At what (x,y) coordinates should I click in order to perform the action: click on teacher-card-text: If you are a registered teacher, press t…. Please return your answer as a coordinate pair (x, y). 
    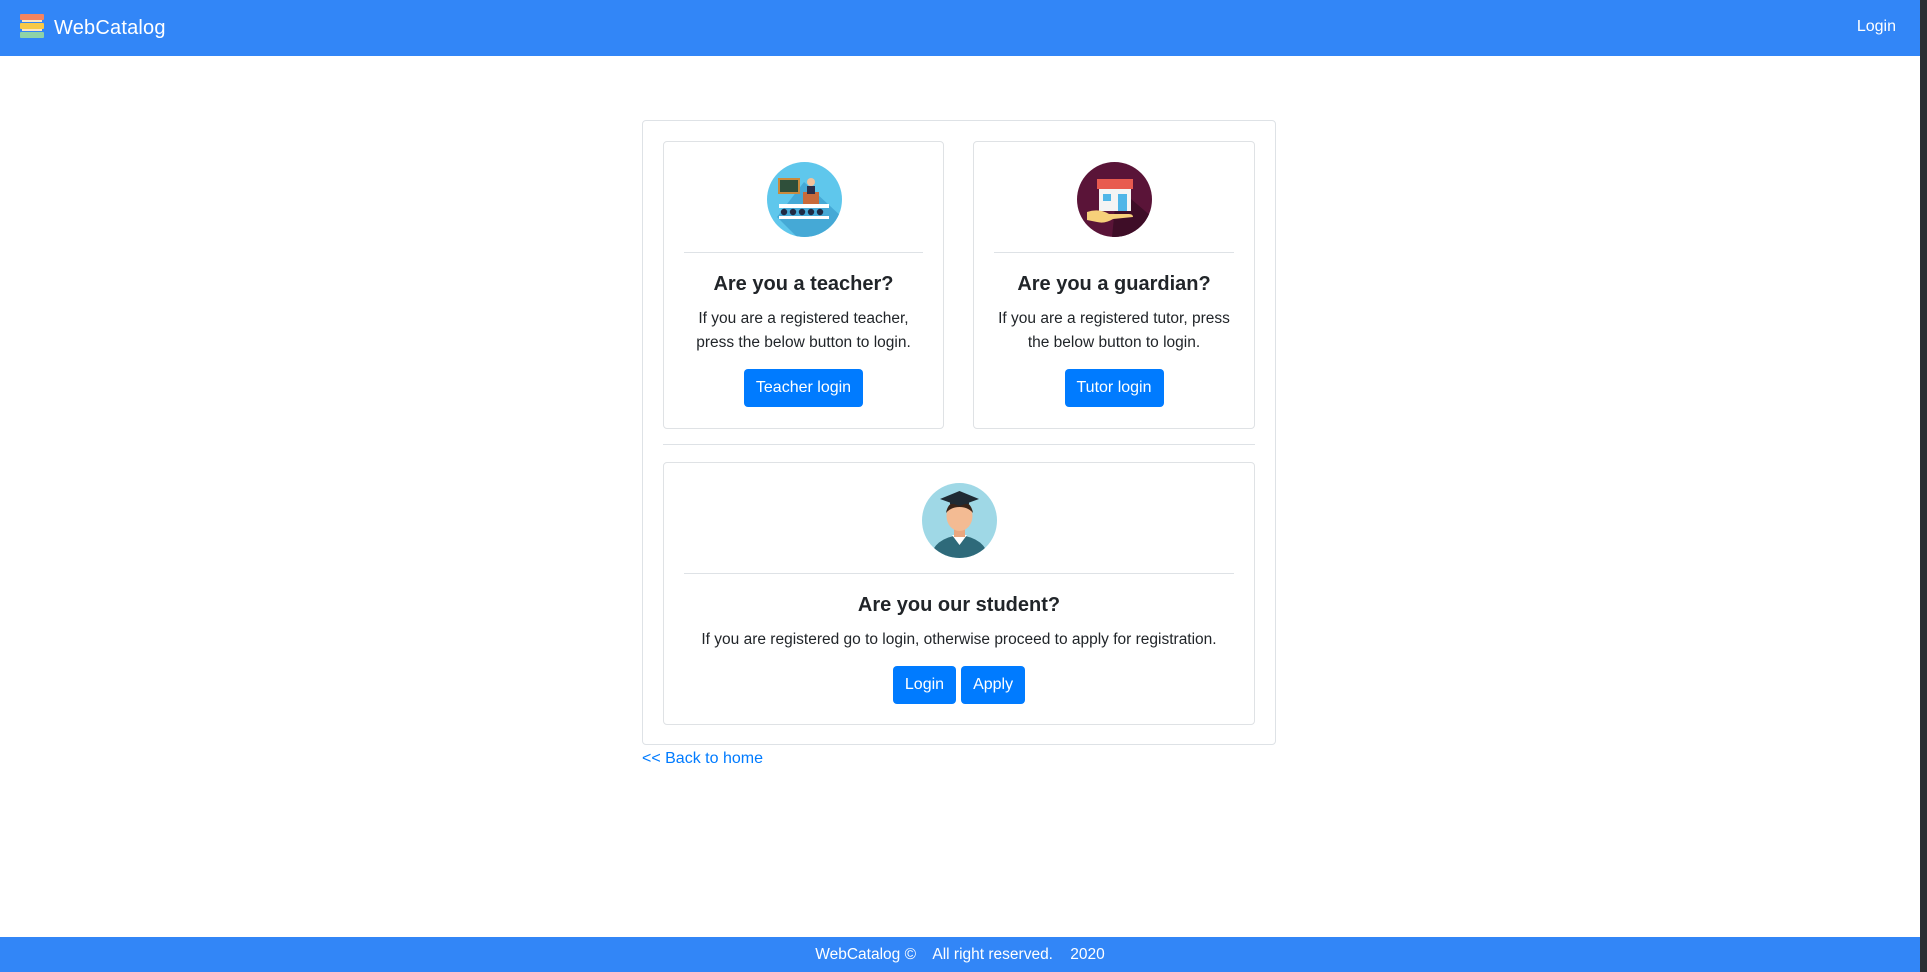
    Looking at the image, I should click on (803, 330).